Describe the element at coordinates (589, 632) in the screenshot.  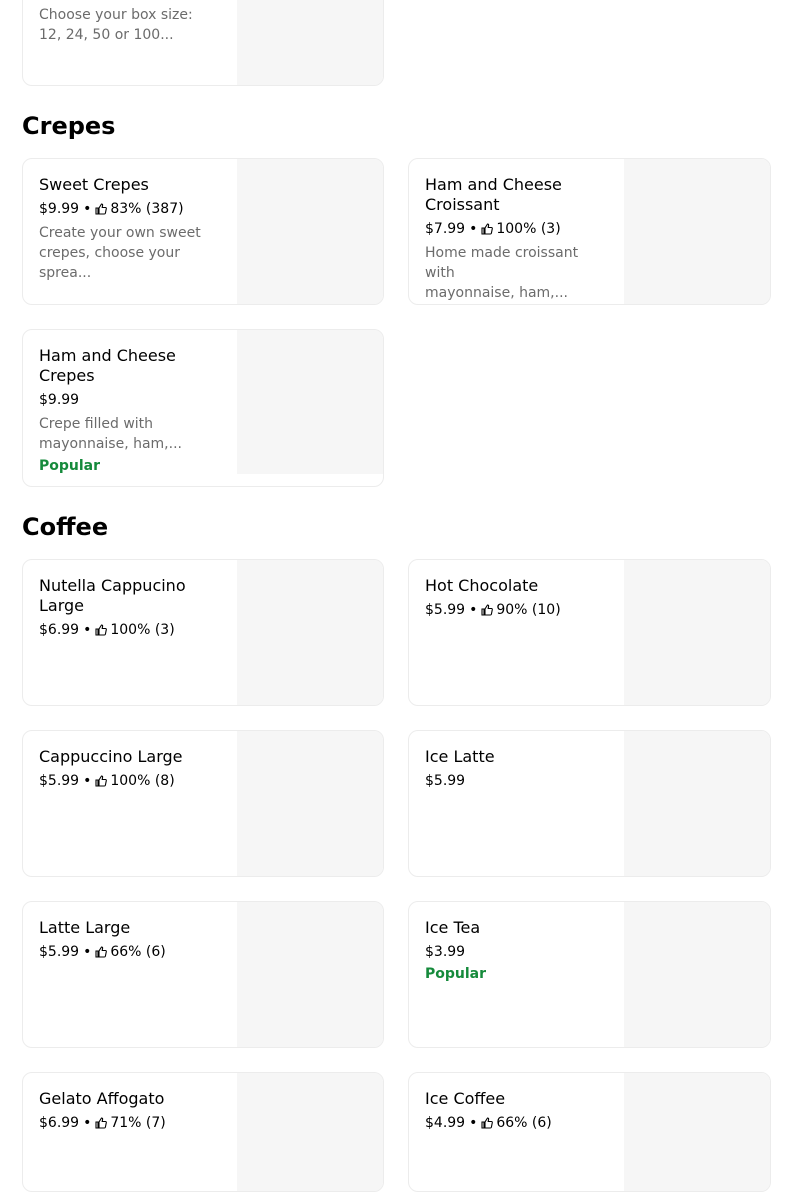
I see `menu-item-card: Hot Chocolate $5.99 • 90% (10)` at that location.